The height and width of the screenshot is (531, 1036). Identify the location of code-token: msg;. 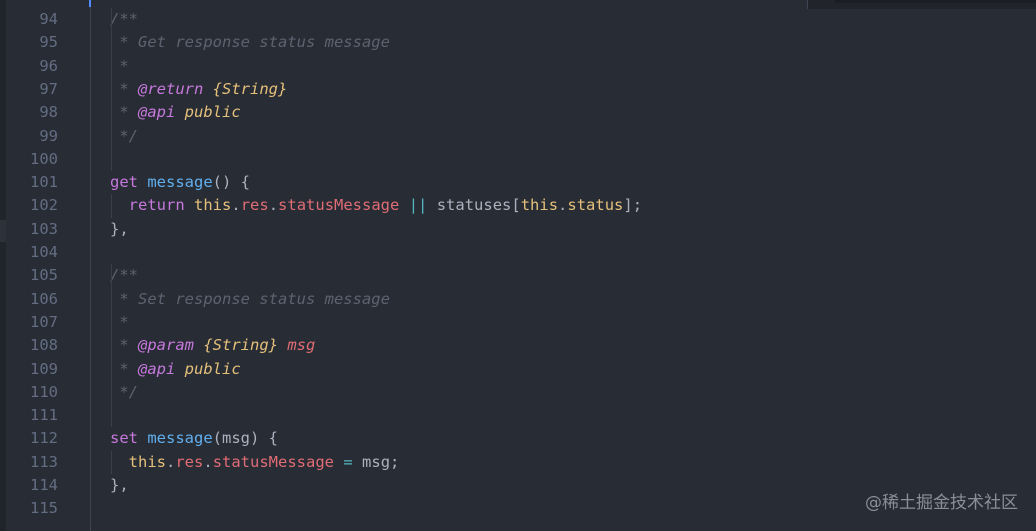
(376, 461).